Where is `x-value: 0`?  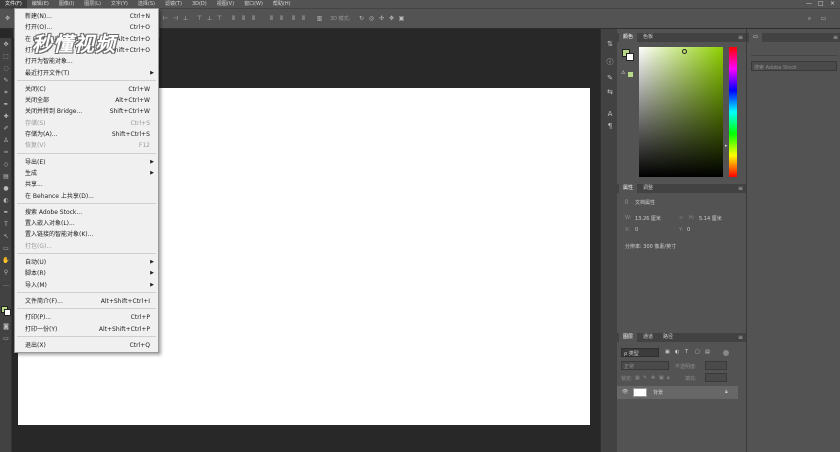
x-value: 0 is located at coordinates (636, 230).